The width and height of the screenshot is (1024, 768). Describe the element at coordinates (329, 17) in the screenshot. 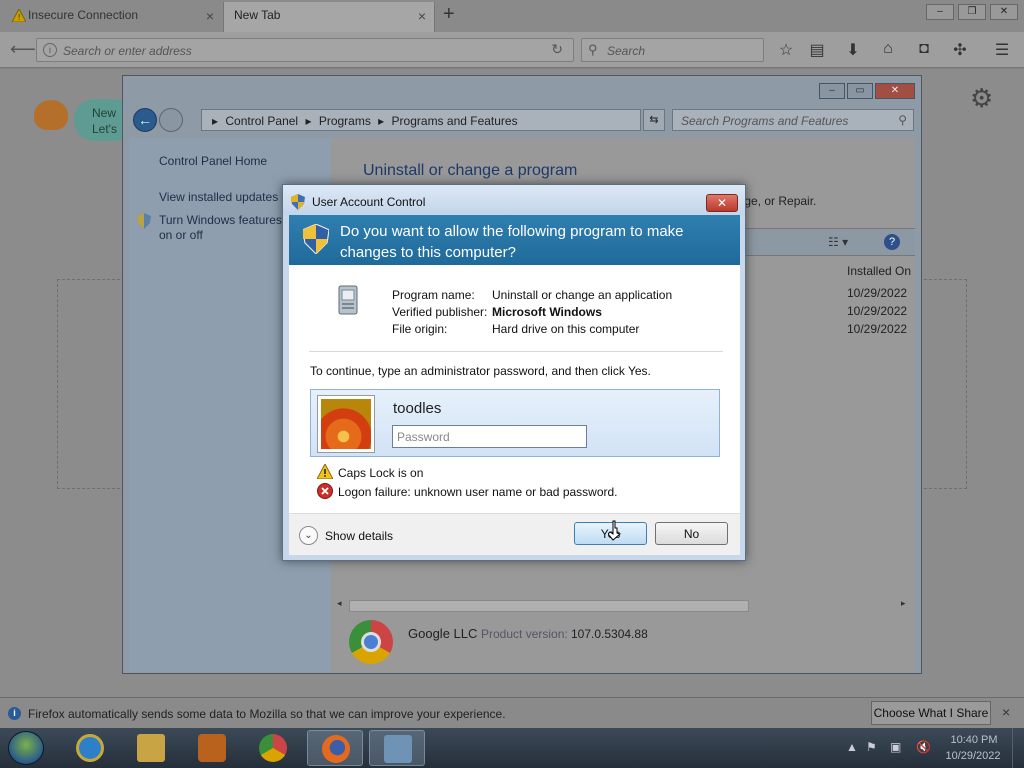

I see `tab-new-tab: New Tab ×` at that location.